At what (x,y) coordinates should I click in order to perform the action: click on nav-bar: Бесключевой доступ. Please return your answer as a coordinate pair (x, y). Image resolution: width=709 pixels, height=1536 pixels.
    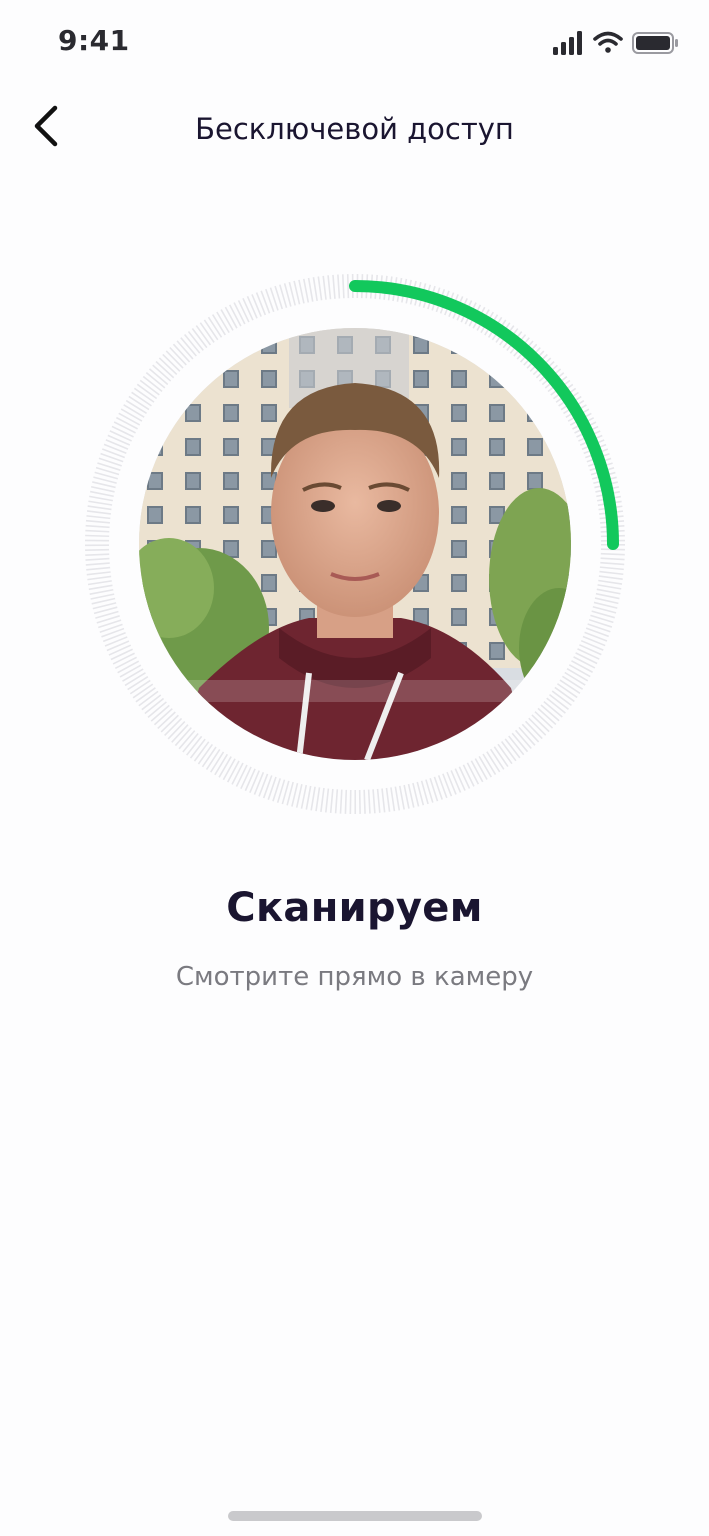
    Looking at the image, I should click on (354, 128).